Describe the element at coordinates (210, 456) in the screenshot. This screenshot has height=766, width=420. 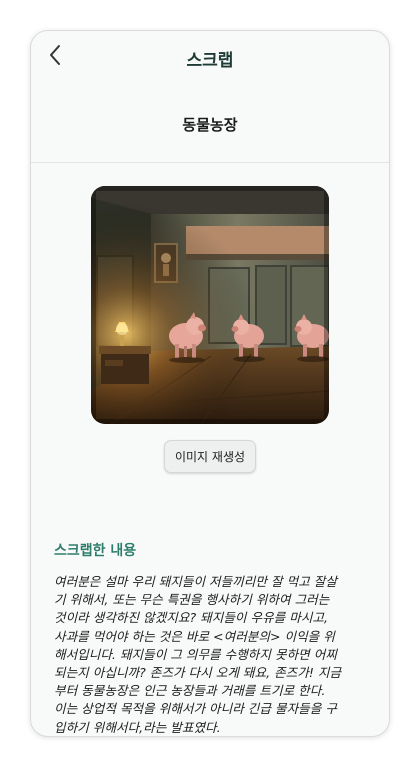
I see `regenerate-image-button: 이미지 재생성` at that location.